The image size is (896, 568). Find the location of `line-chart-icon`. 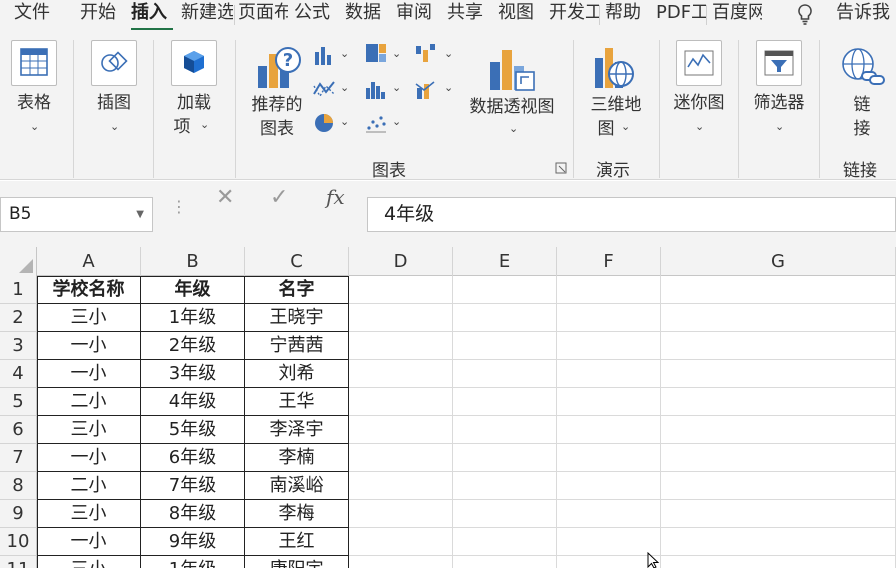

line-chart-icon is located at coordinates (324, 89).